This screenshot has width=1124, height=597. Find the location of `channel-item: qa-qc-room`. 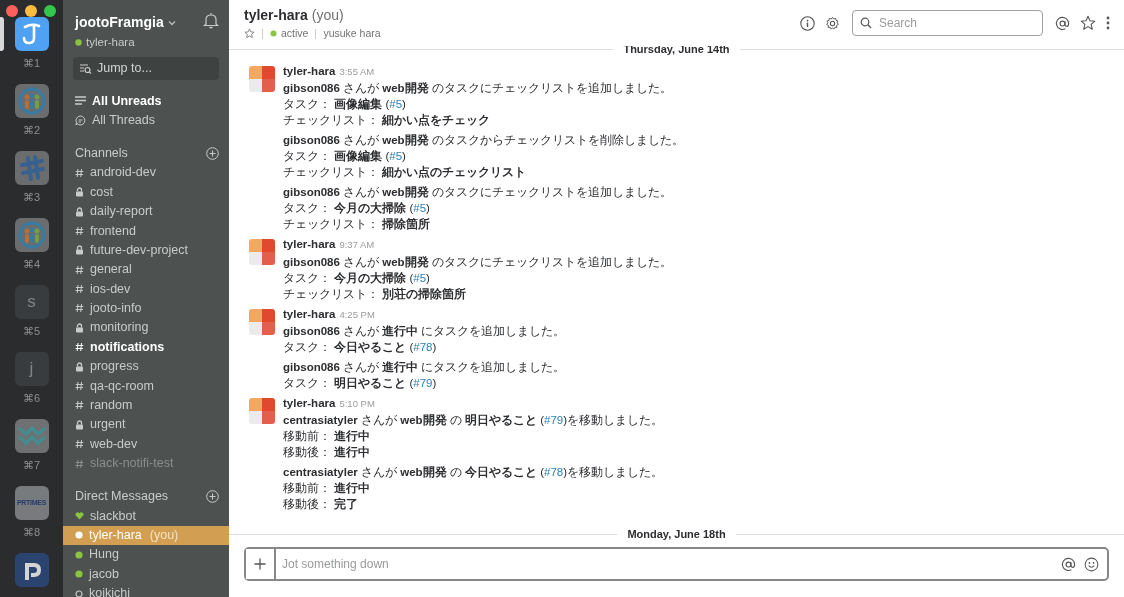

channel-item: qa-qc-room is located at coordinates (146, 386).